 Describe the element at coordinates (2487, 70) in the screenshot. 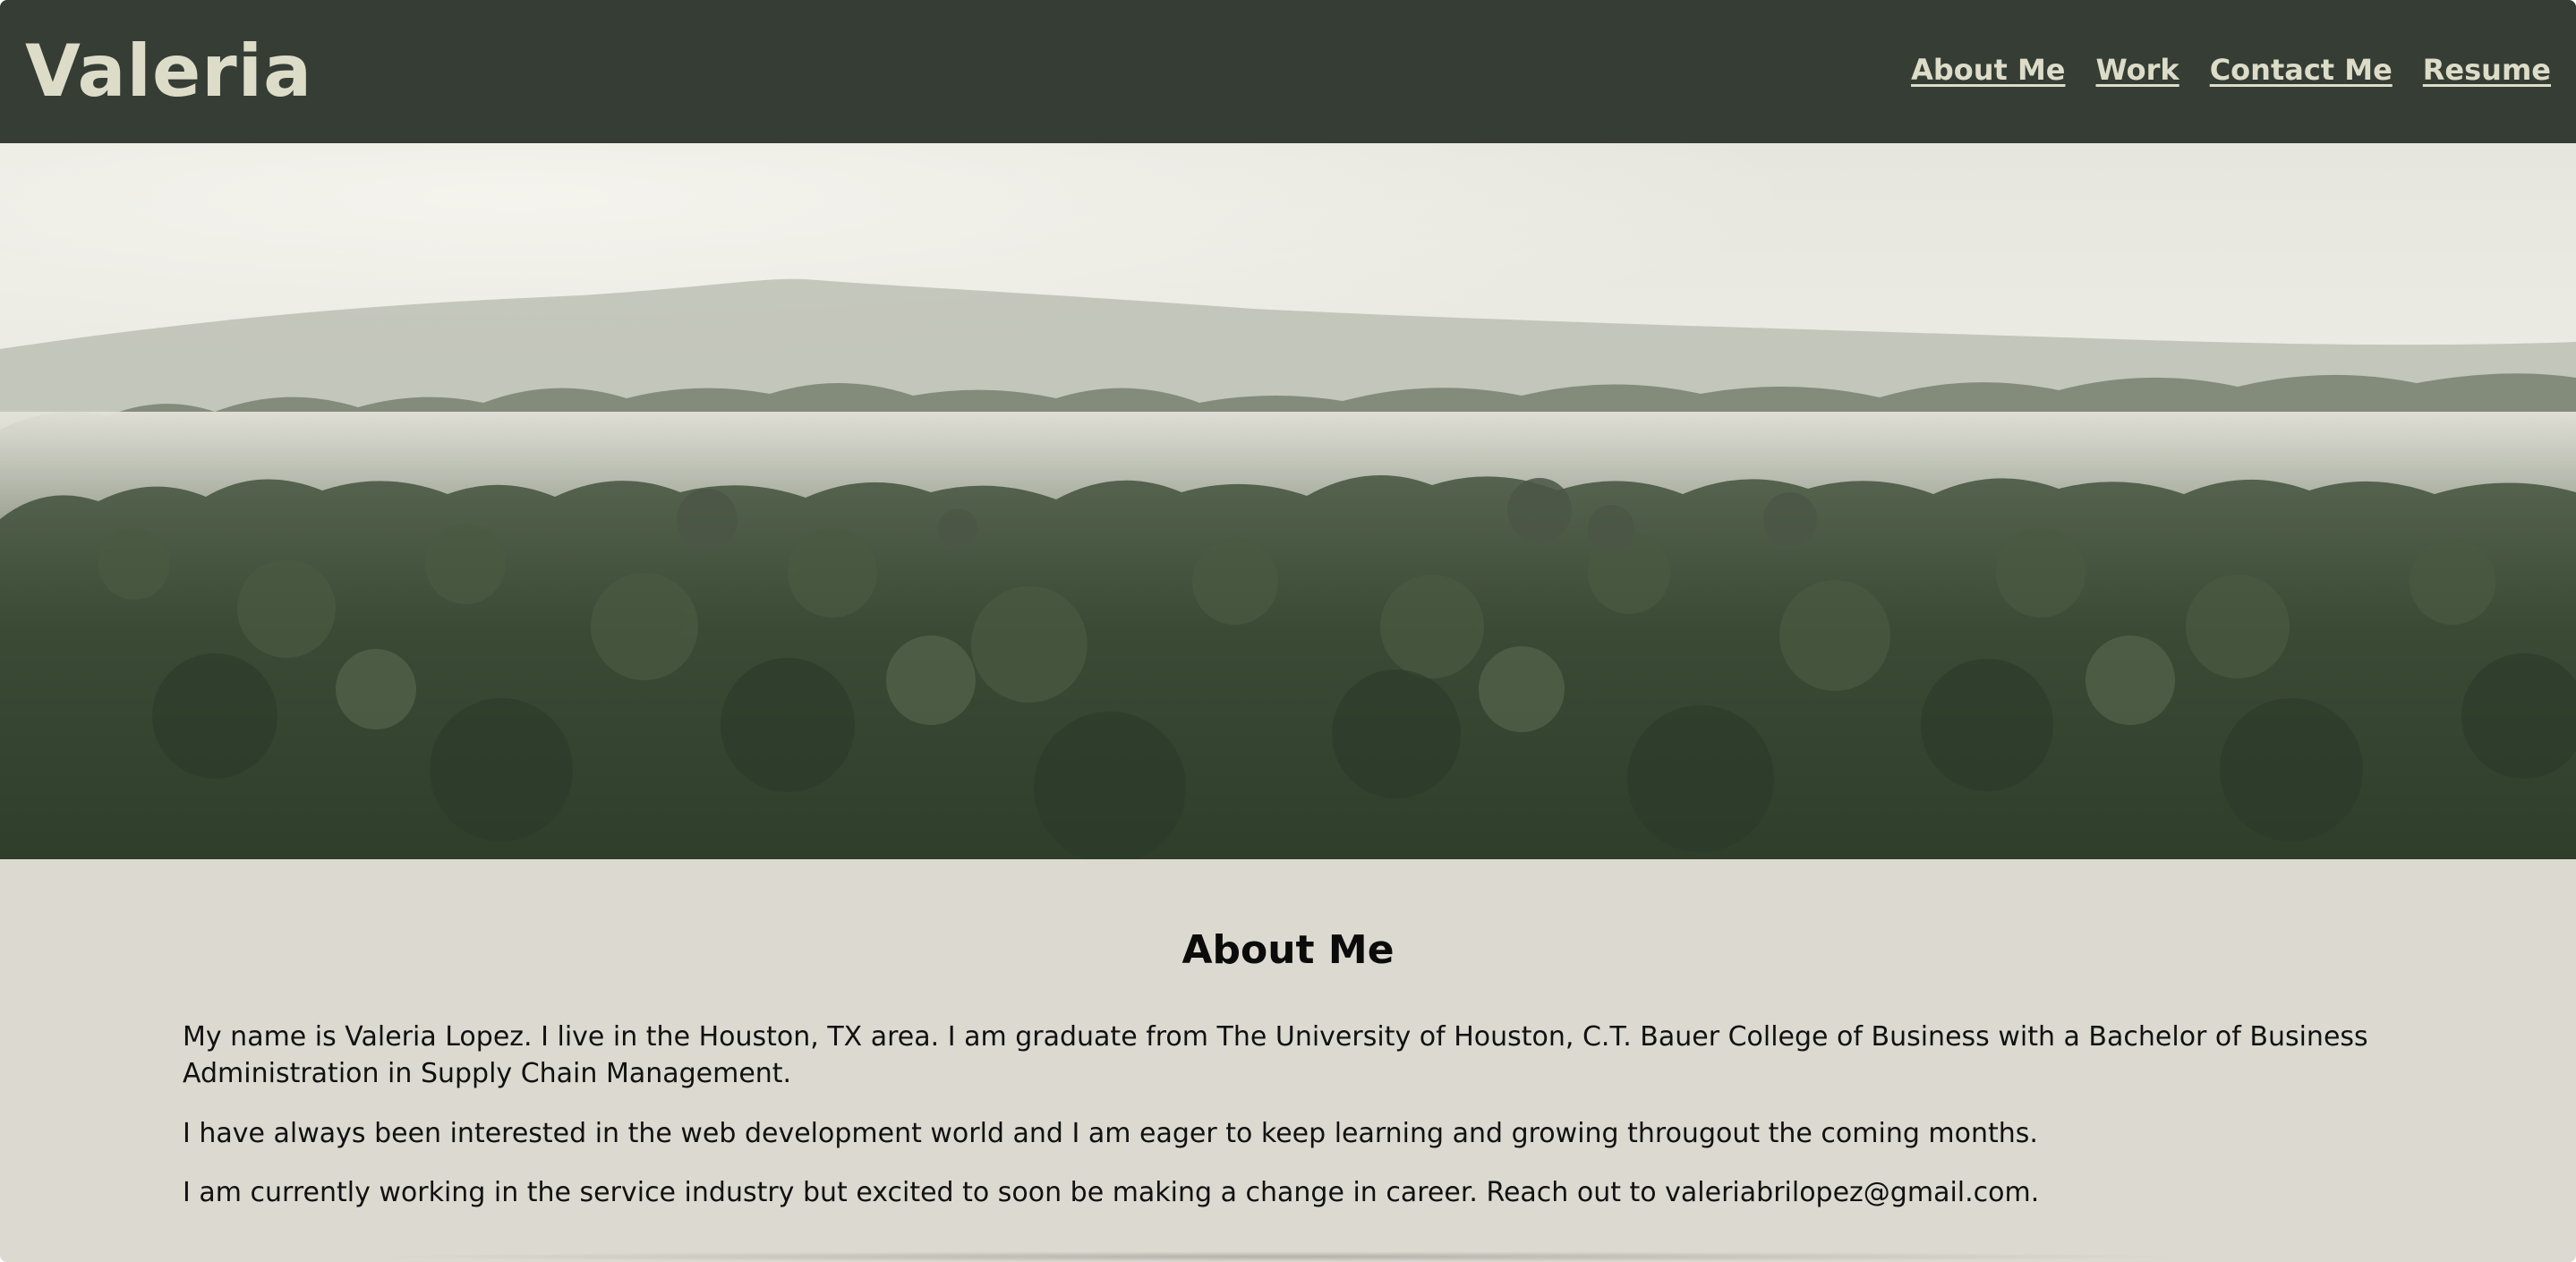

I see `nav-link-resume: Resume` at that location.